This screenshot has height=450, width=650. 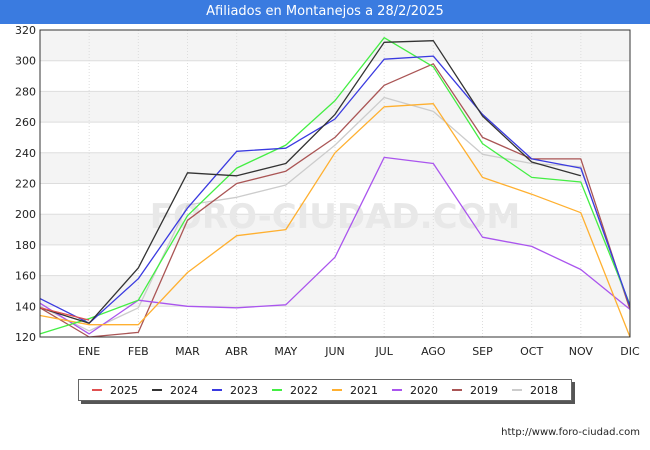 What do you see at coordinates (334, 351) in the screenshot?
I see `x-tick-label: JUN` at bounding box center [334, 351].